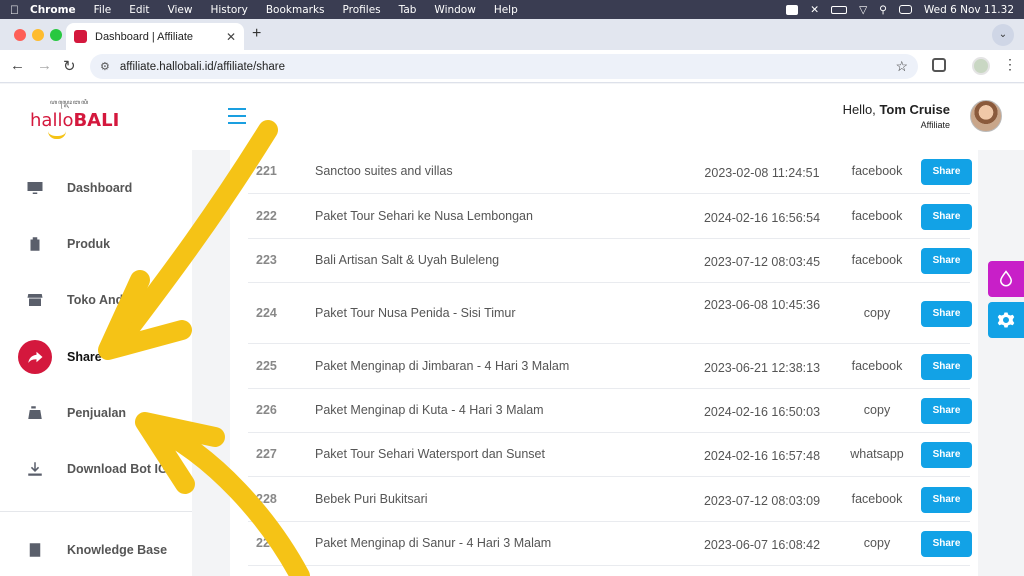 The height and width of the screenshot is (576, 1024). I want to click on row-product-name: Sanctoo suites and villas, so click(384, 171).